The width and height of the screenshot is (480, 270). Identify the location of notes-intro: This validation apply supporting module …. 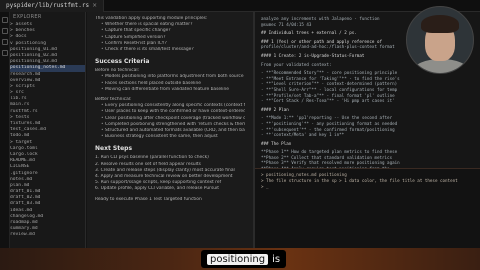
(170, 34).